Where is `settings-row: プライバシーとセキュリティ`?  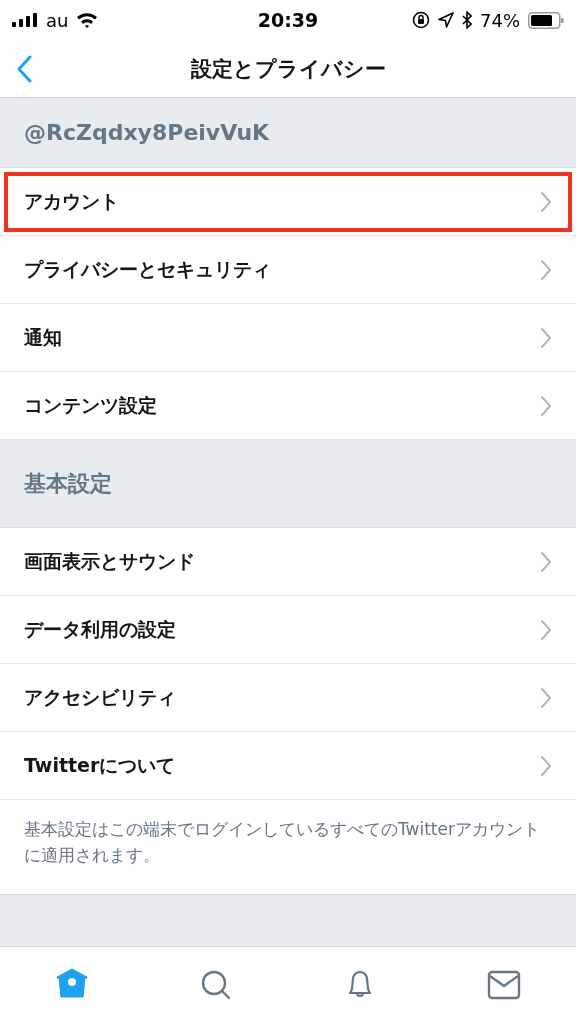 settings-row: プライバシーとセキュリティ is located at coordinates (288, 270).